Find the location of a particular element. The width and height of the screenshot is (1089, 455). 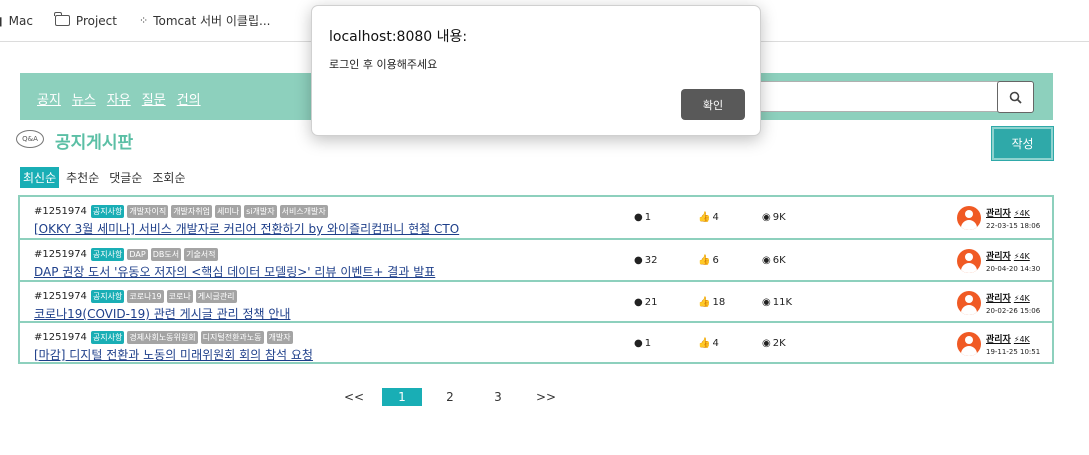

sort-views: 조회순 is located at coordinates (168, 177).